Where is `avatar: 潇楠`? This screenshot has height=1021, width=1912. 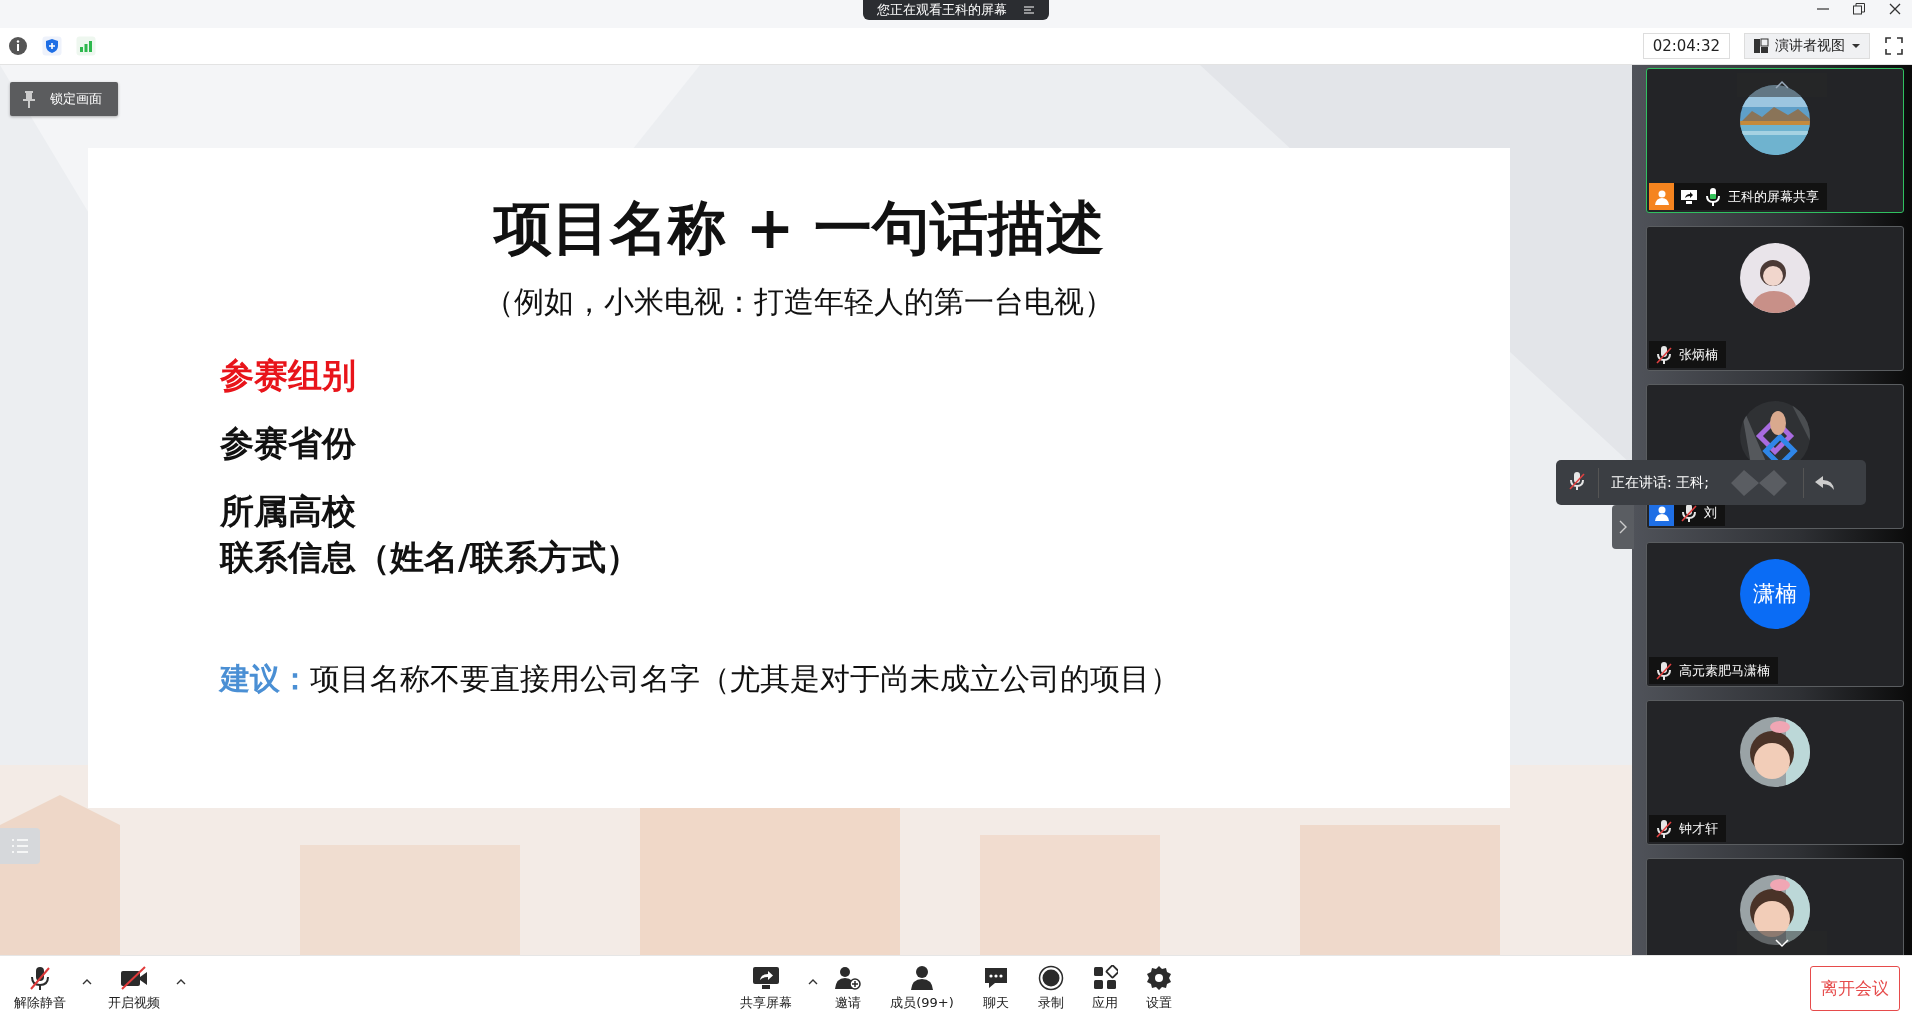 avatar: 潇楠 is located at coordinates (1775, 594).